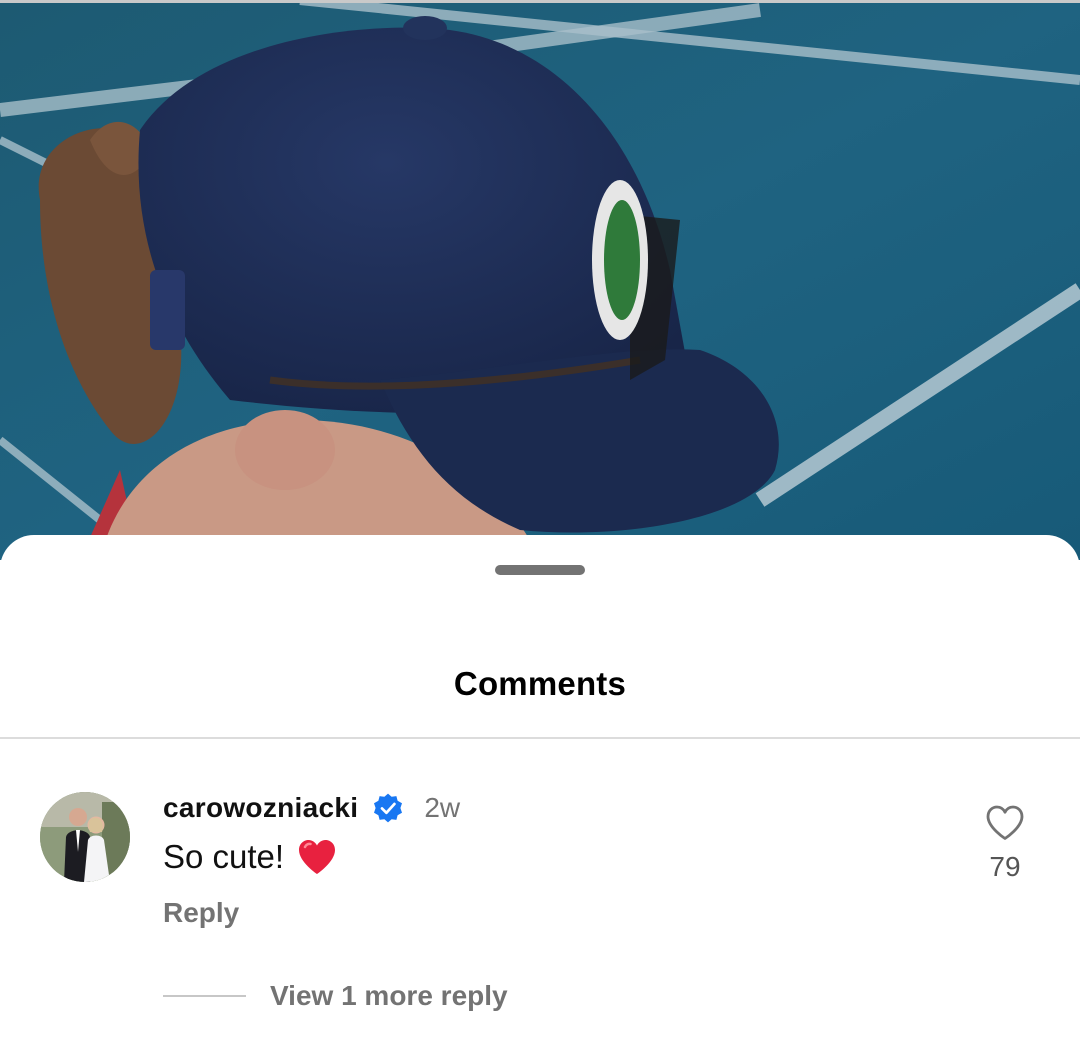  Describe the element at coordinates (389, 995) in the screenshot. I see `view-more-replies-label: View 1 more reply` at that location.